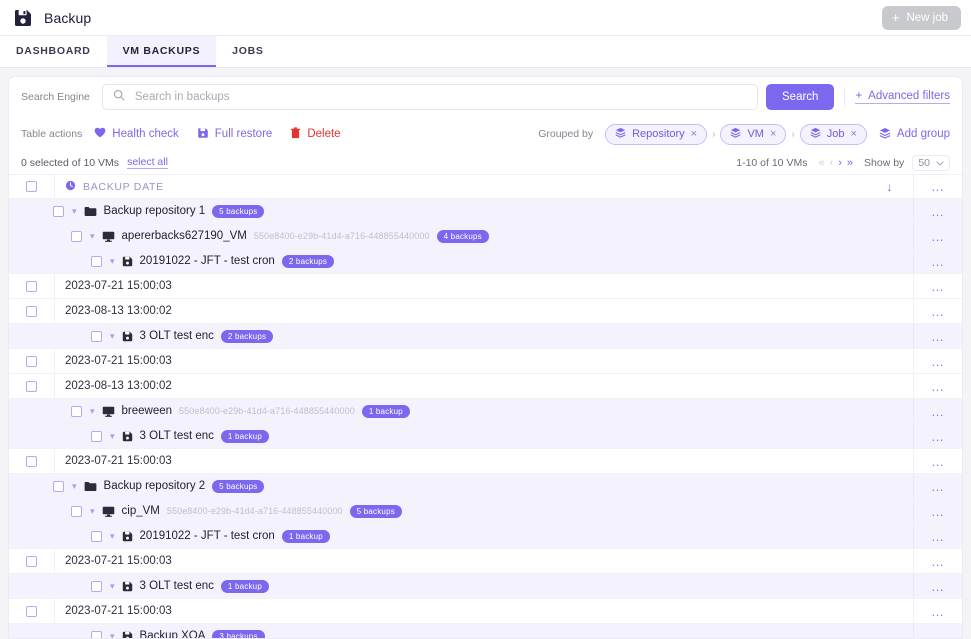  I want to click on sort-direction-button: ↓, so click(890, 186).